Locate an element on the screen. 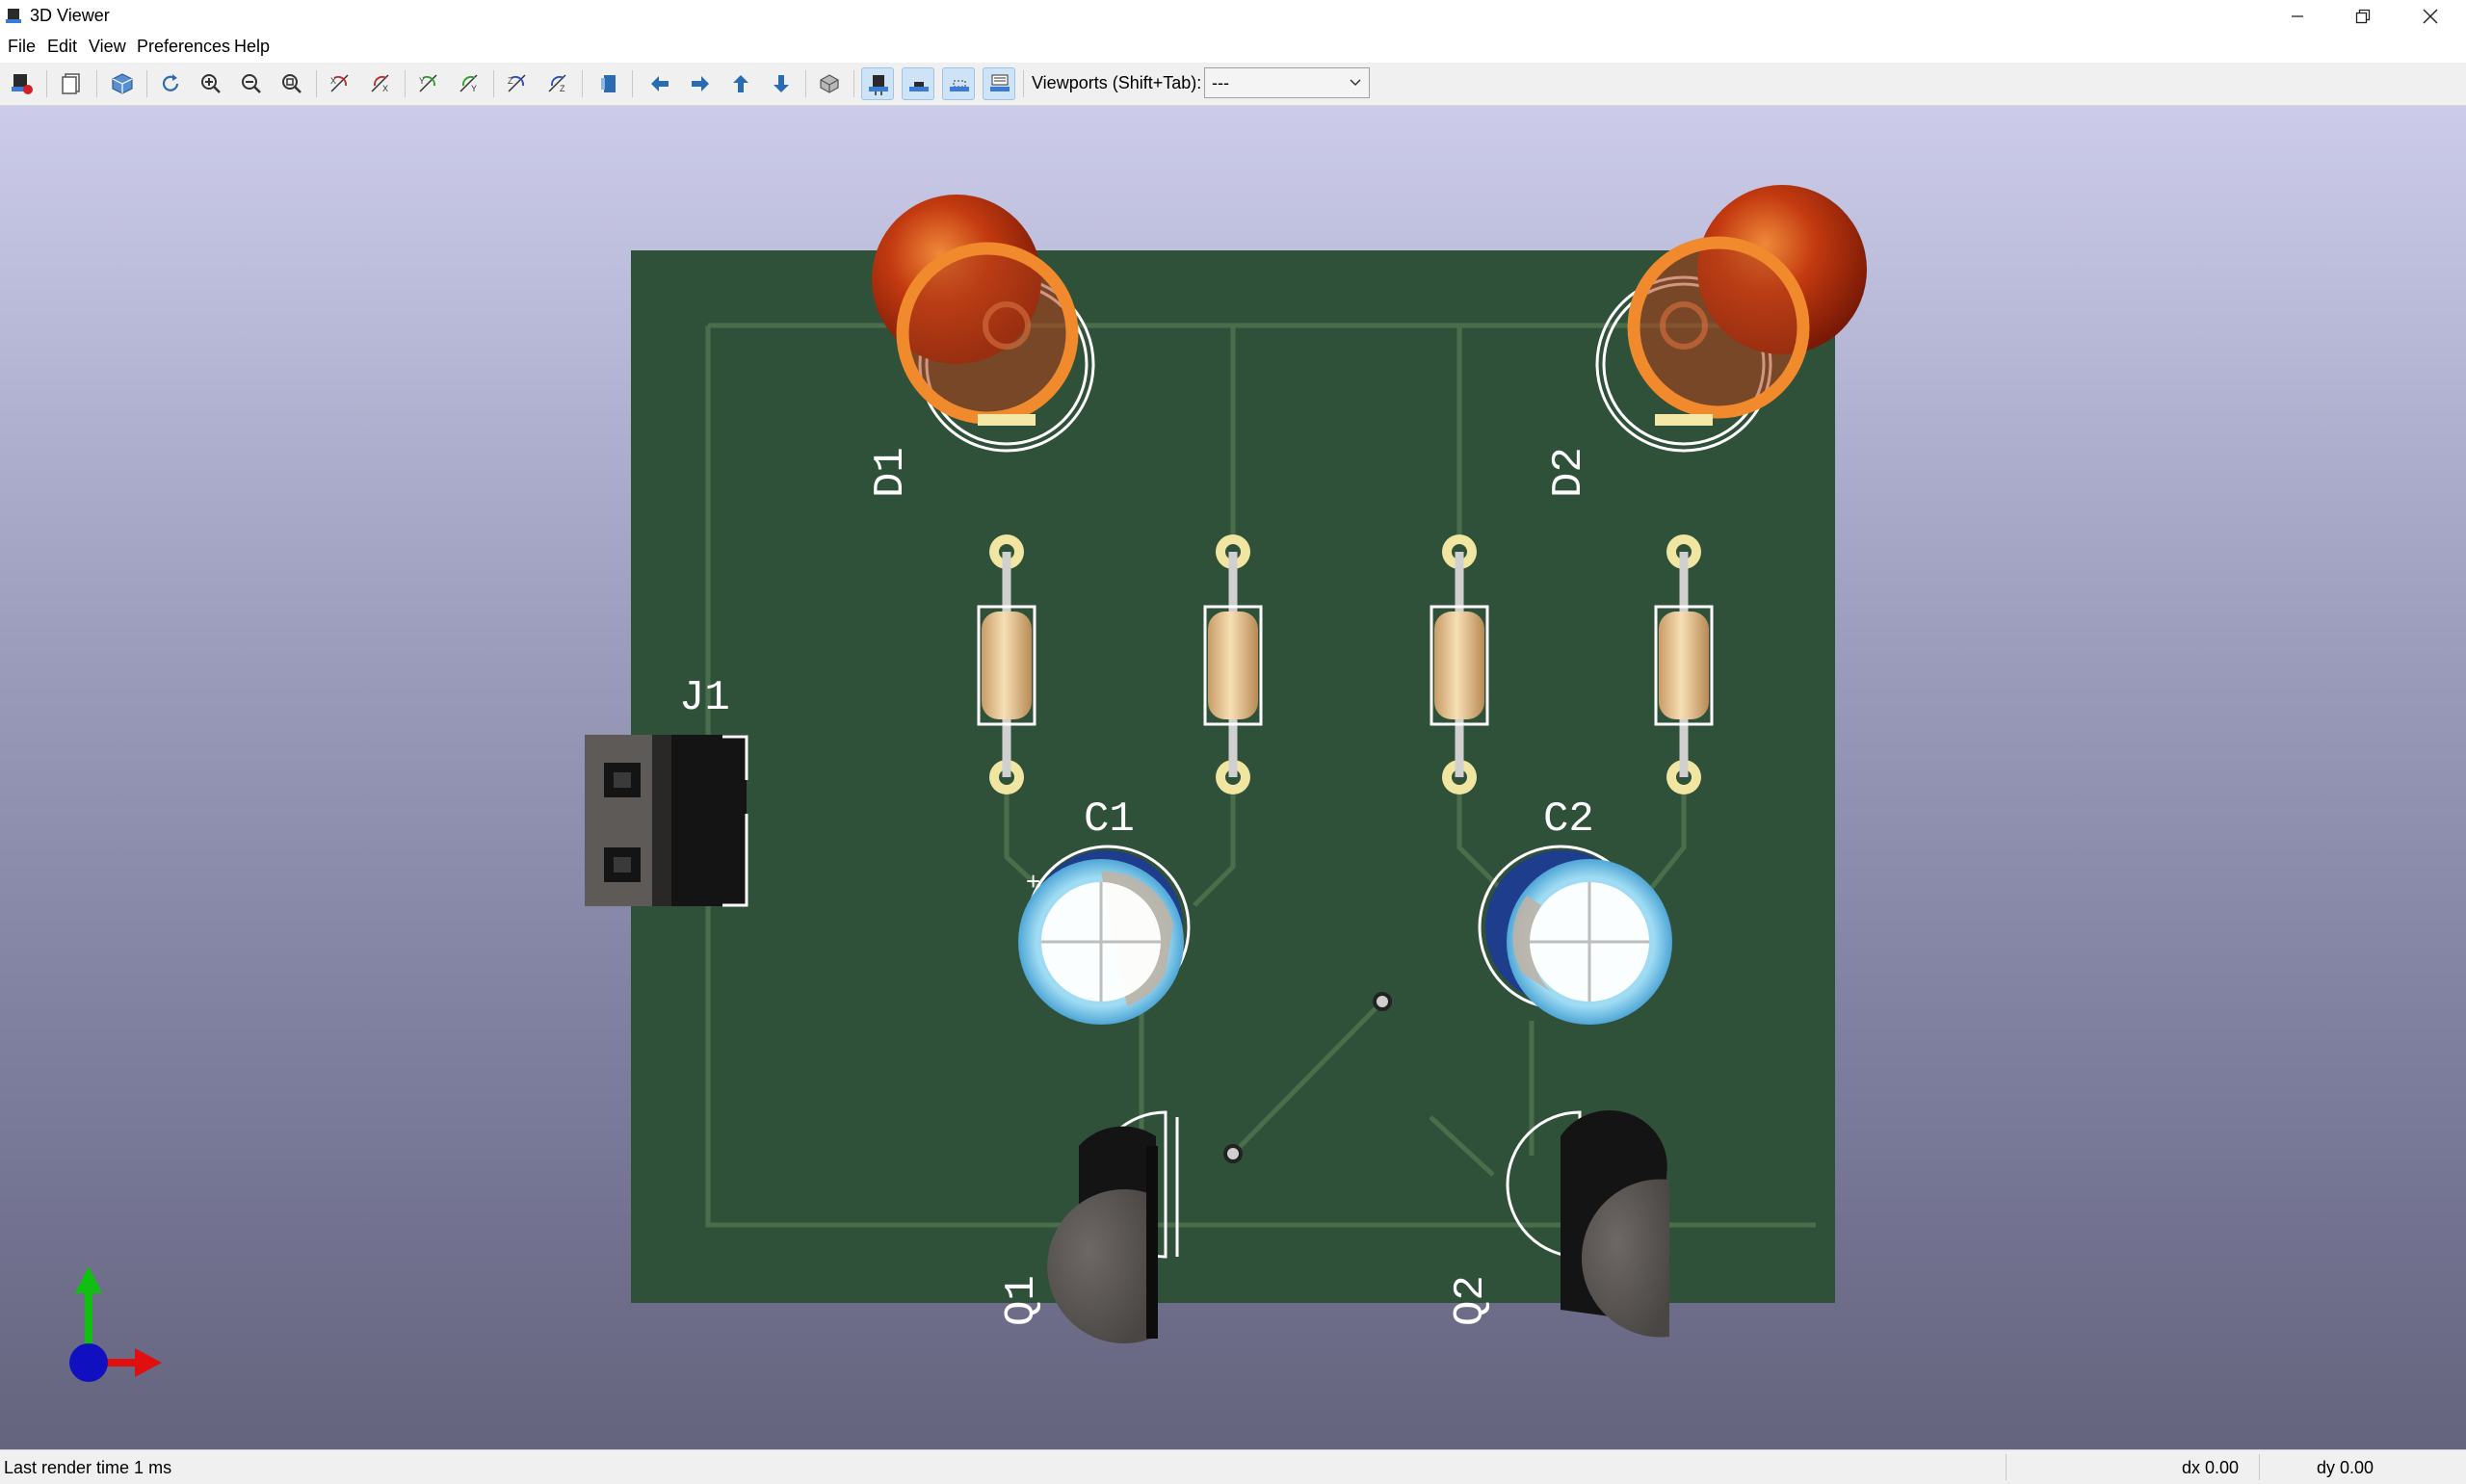  menu-preferences: Preferences is located at coordinates (183, 47).